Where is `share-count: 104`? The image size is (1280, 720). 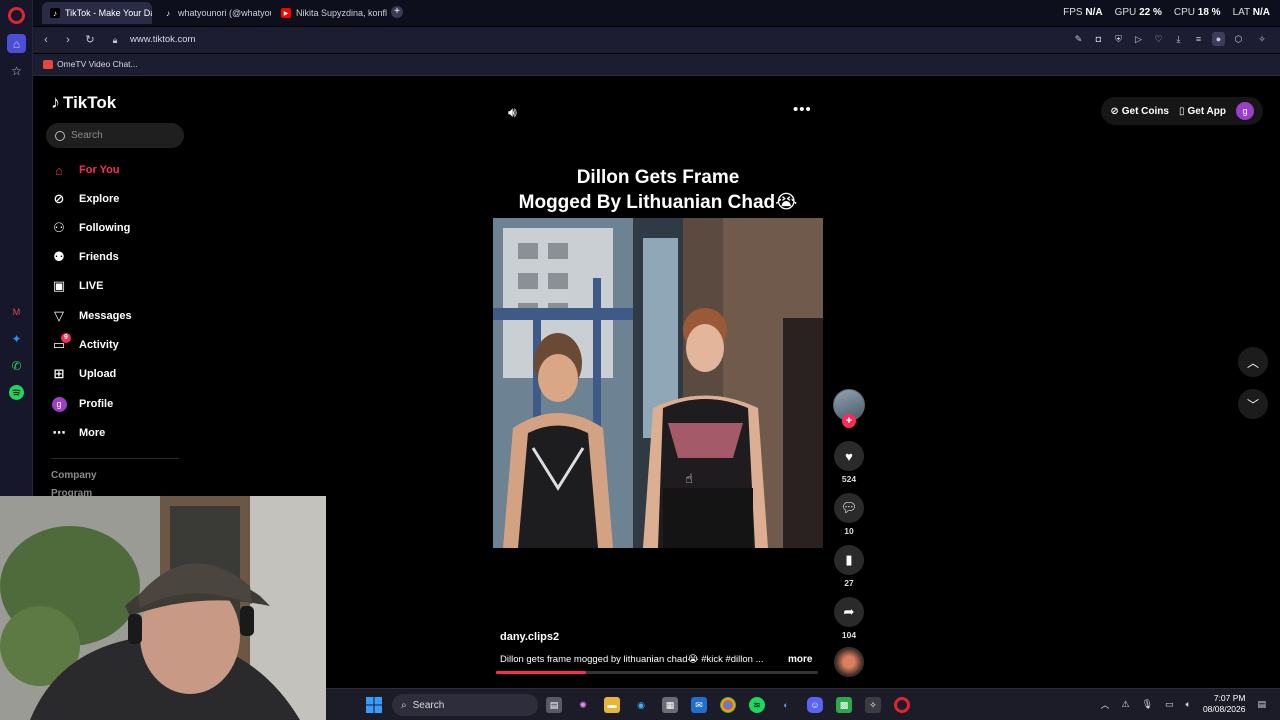
share-count: 104 is located at coordinates (849, 635).